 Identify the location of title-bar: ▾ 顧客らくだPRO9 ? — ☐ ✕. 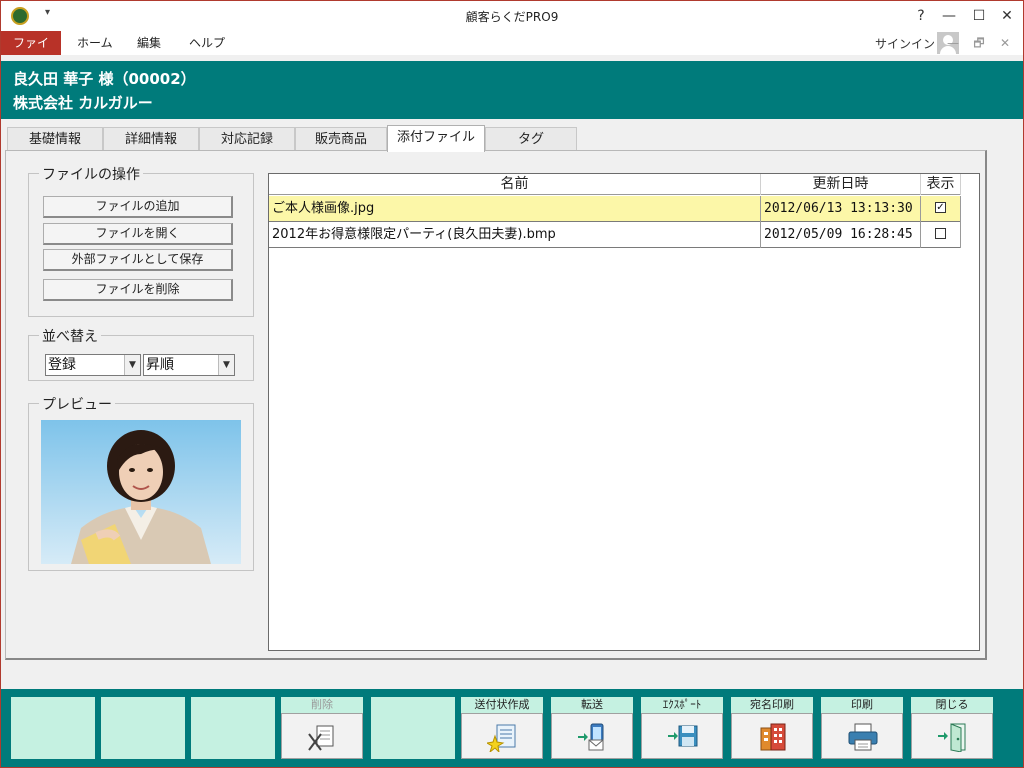
(512, 16).